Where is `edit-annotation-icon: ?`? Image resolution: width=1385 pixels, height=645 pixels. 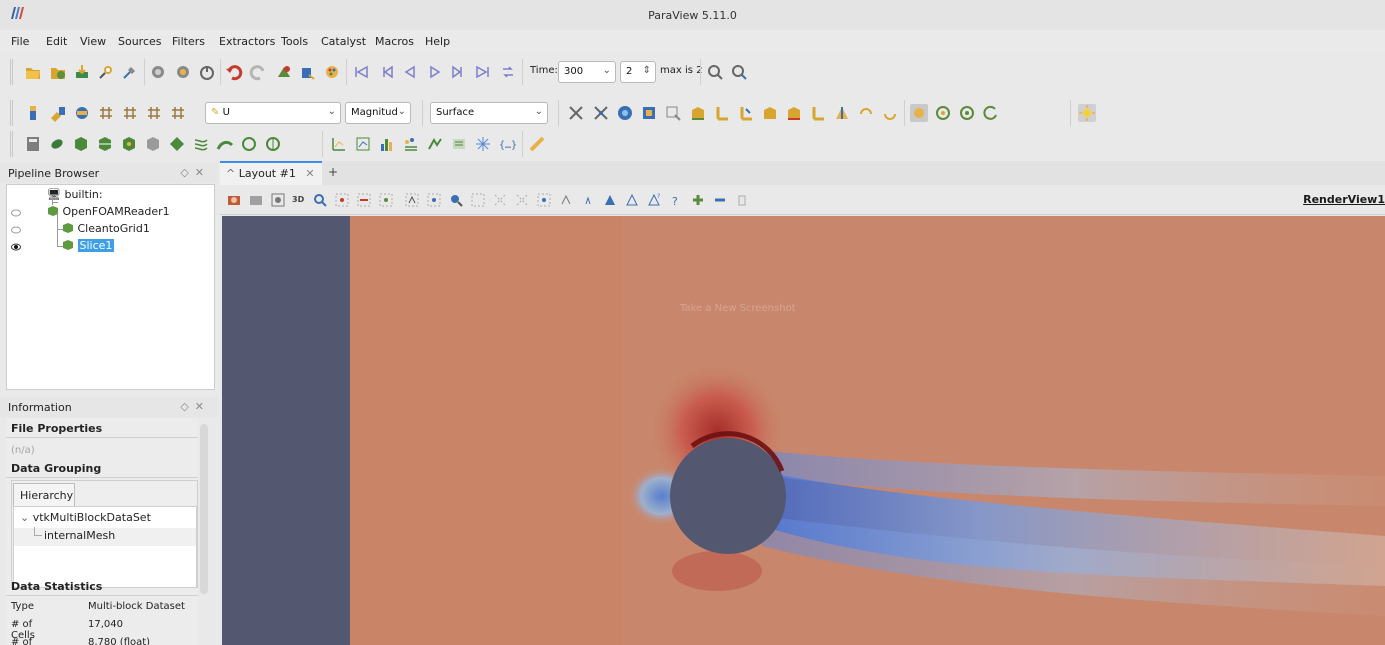 edit-annotation-icon: ? is located at coordinates (654, 200).